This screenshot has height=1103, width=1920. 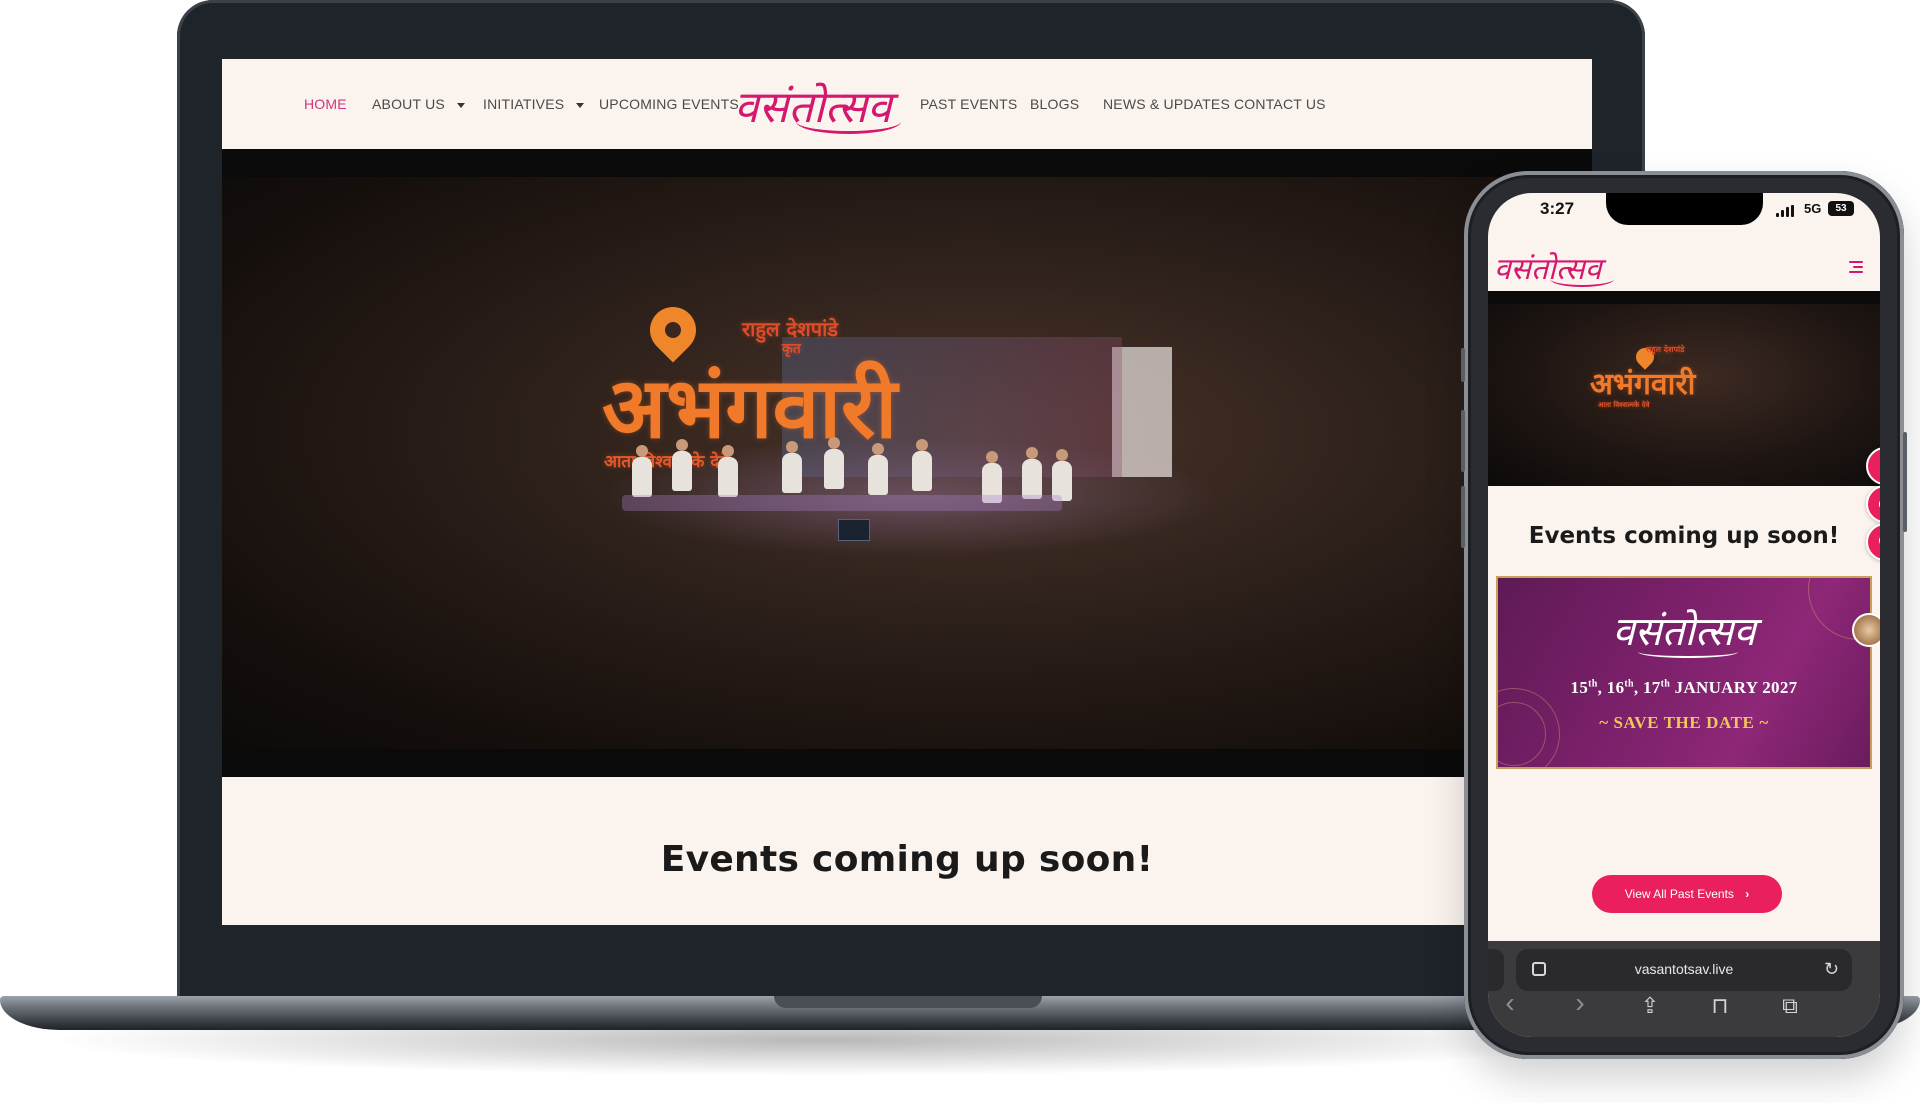 I want to click on nav-about-us: ABOUT US, so click(x=418, y=104).